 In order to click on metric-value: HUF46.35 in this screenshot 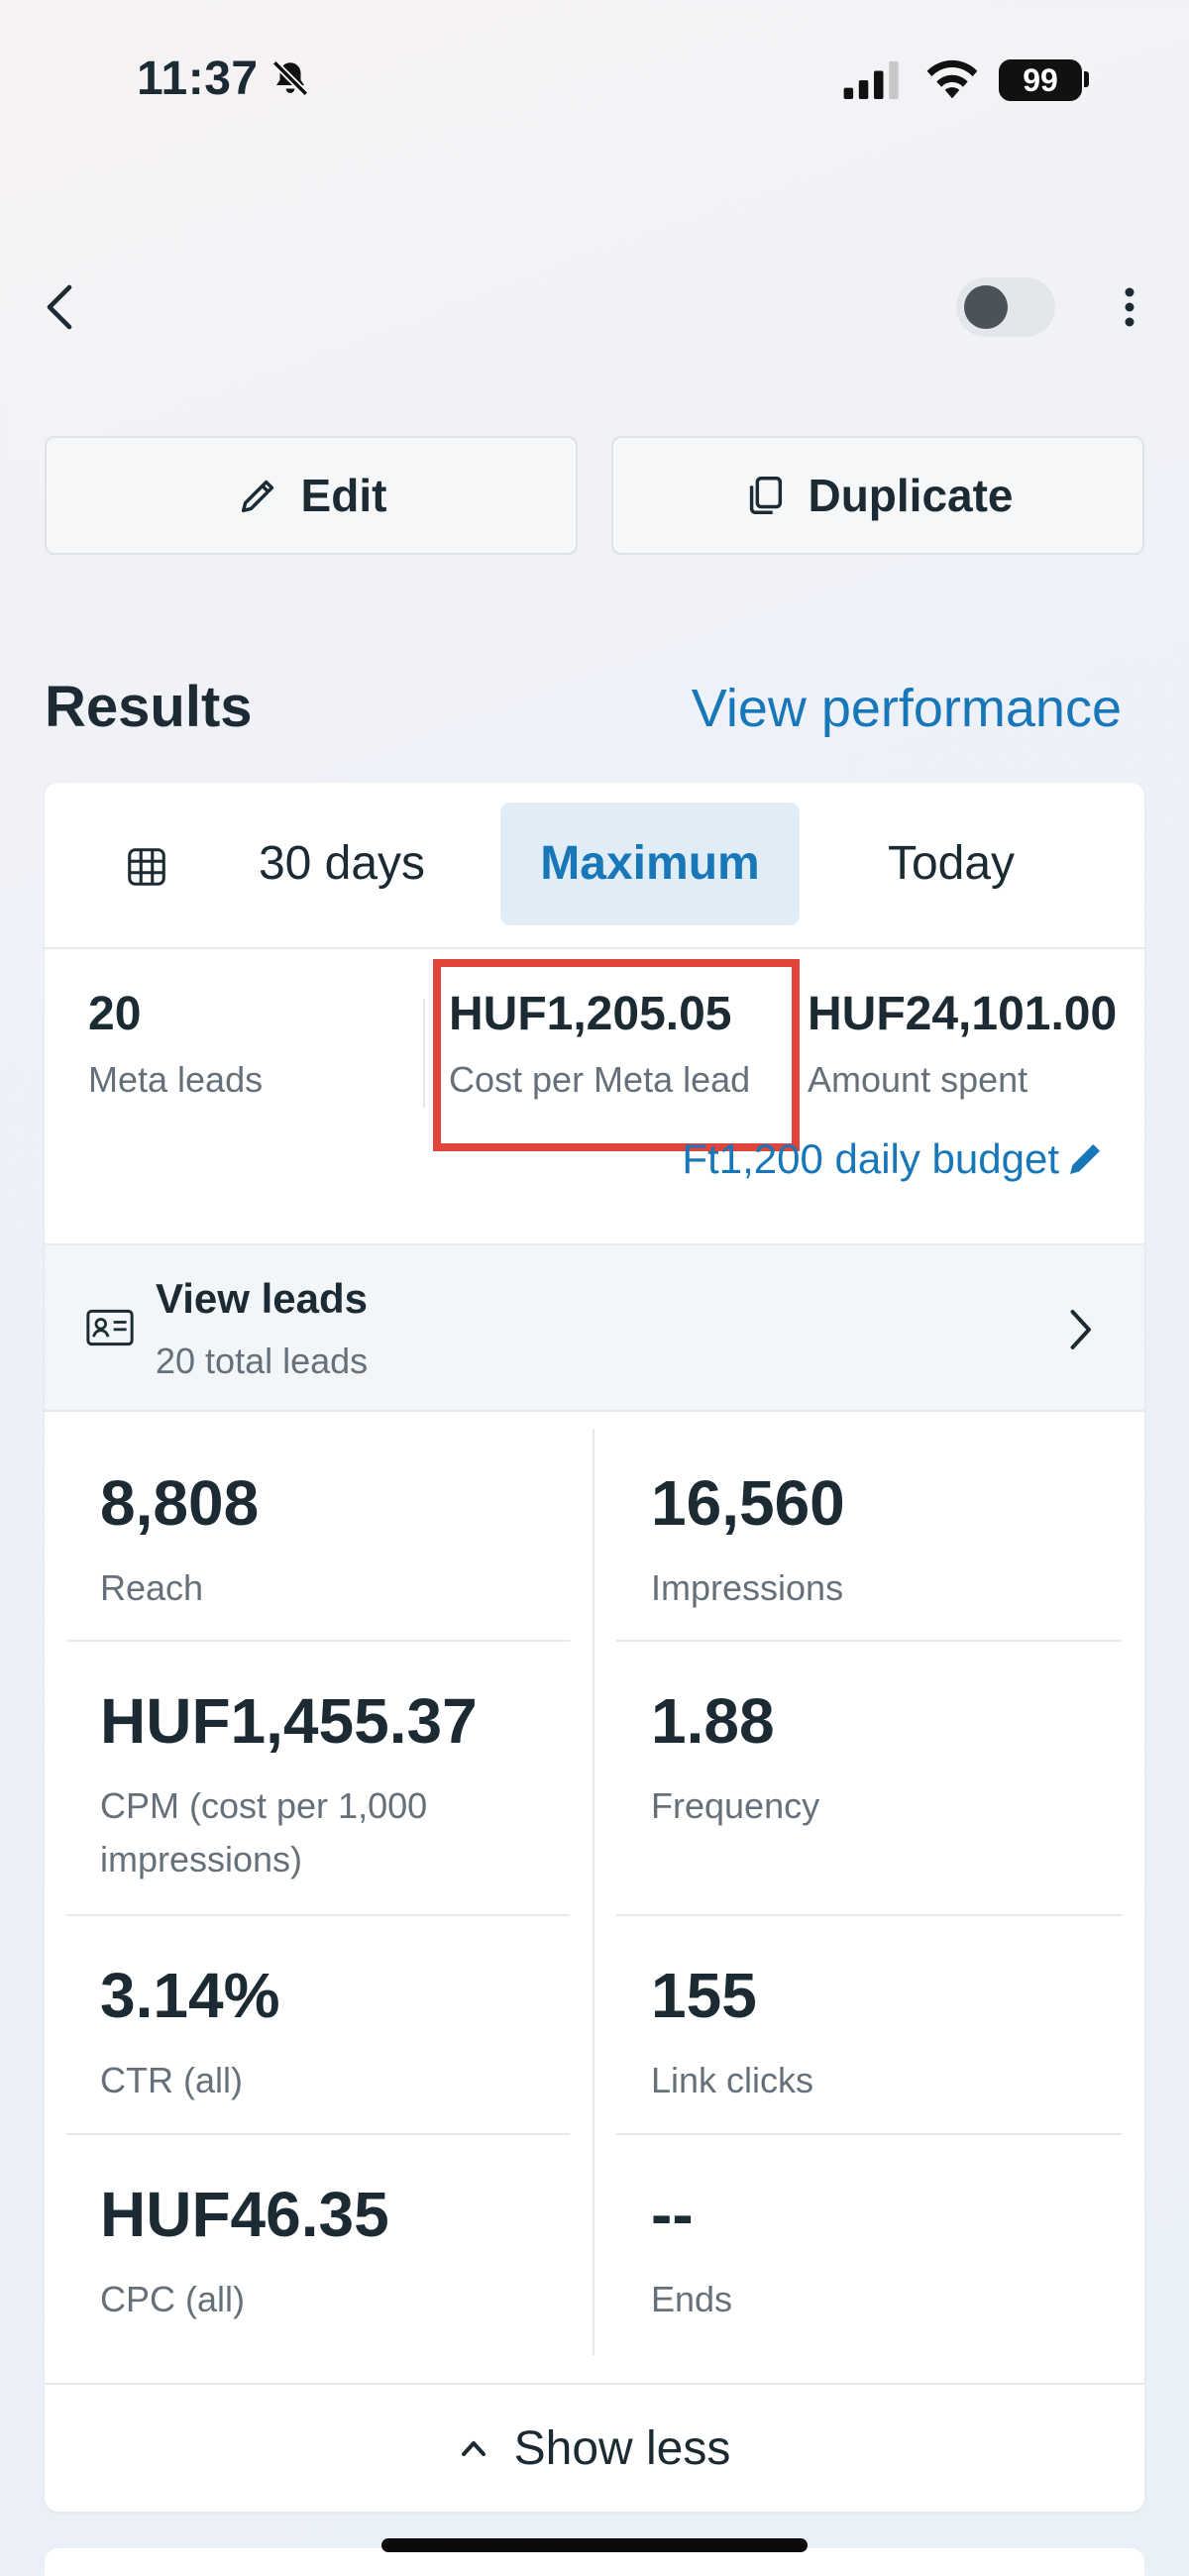, I will do `click(245, 2214)`.